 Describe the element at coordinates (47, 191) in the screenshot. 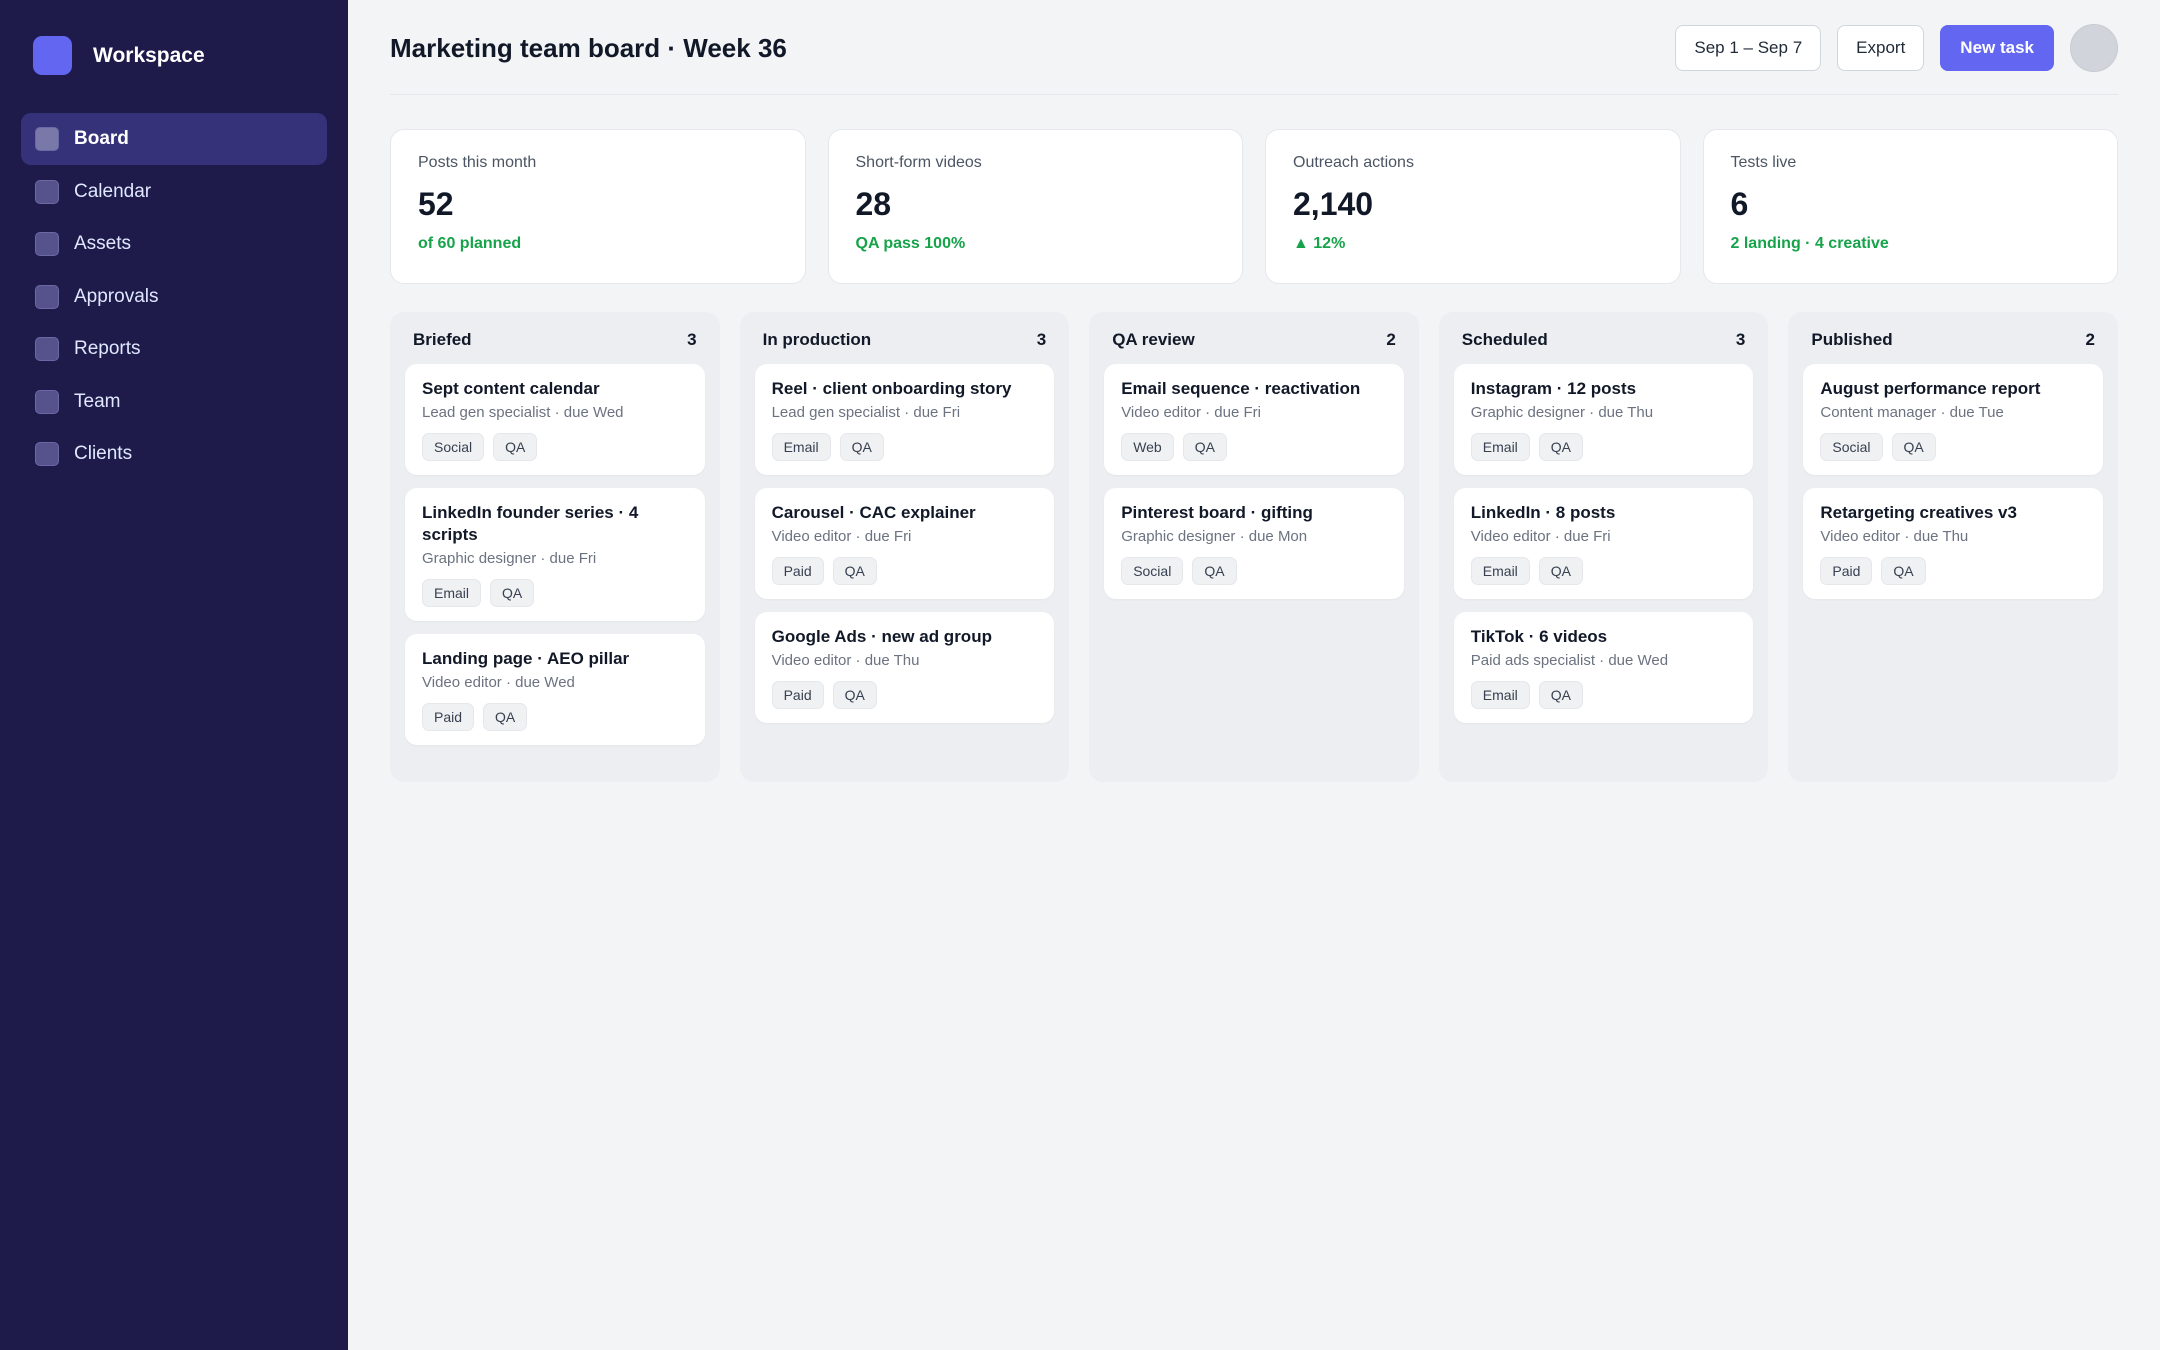

I see `calendar-icon` at that location.